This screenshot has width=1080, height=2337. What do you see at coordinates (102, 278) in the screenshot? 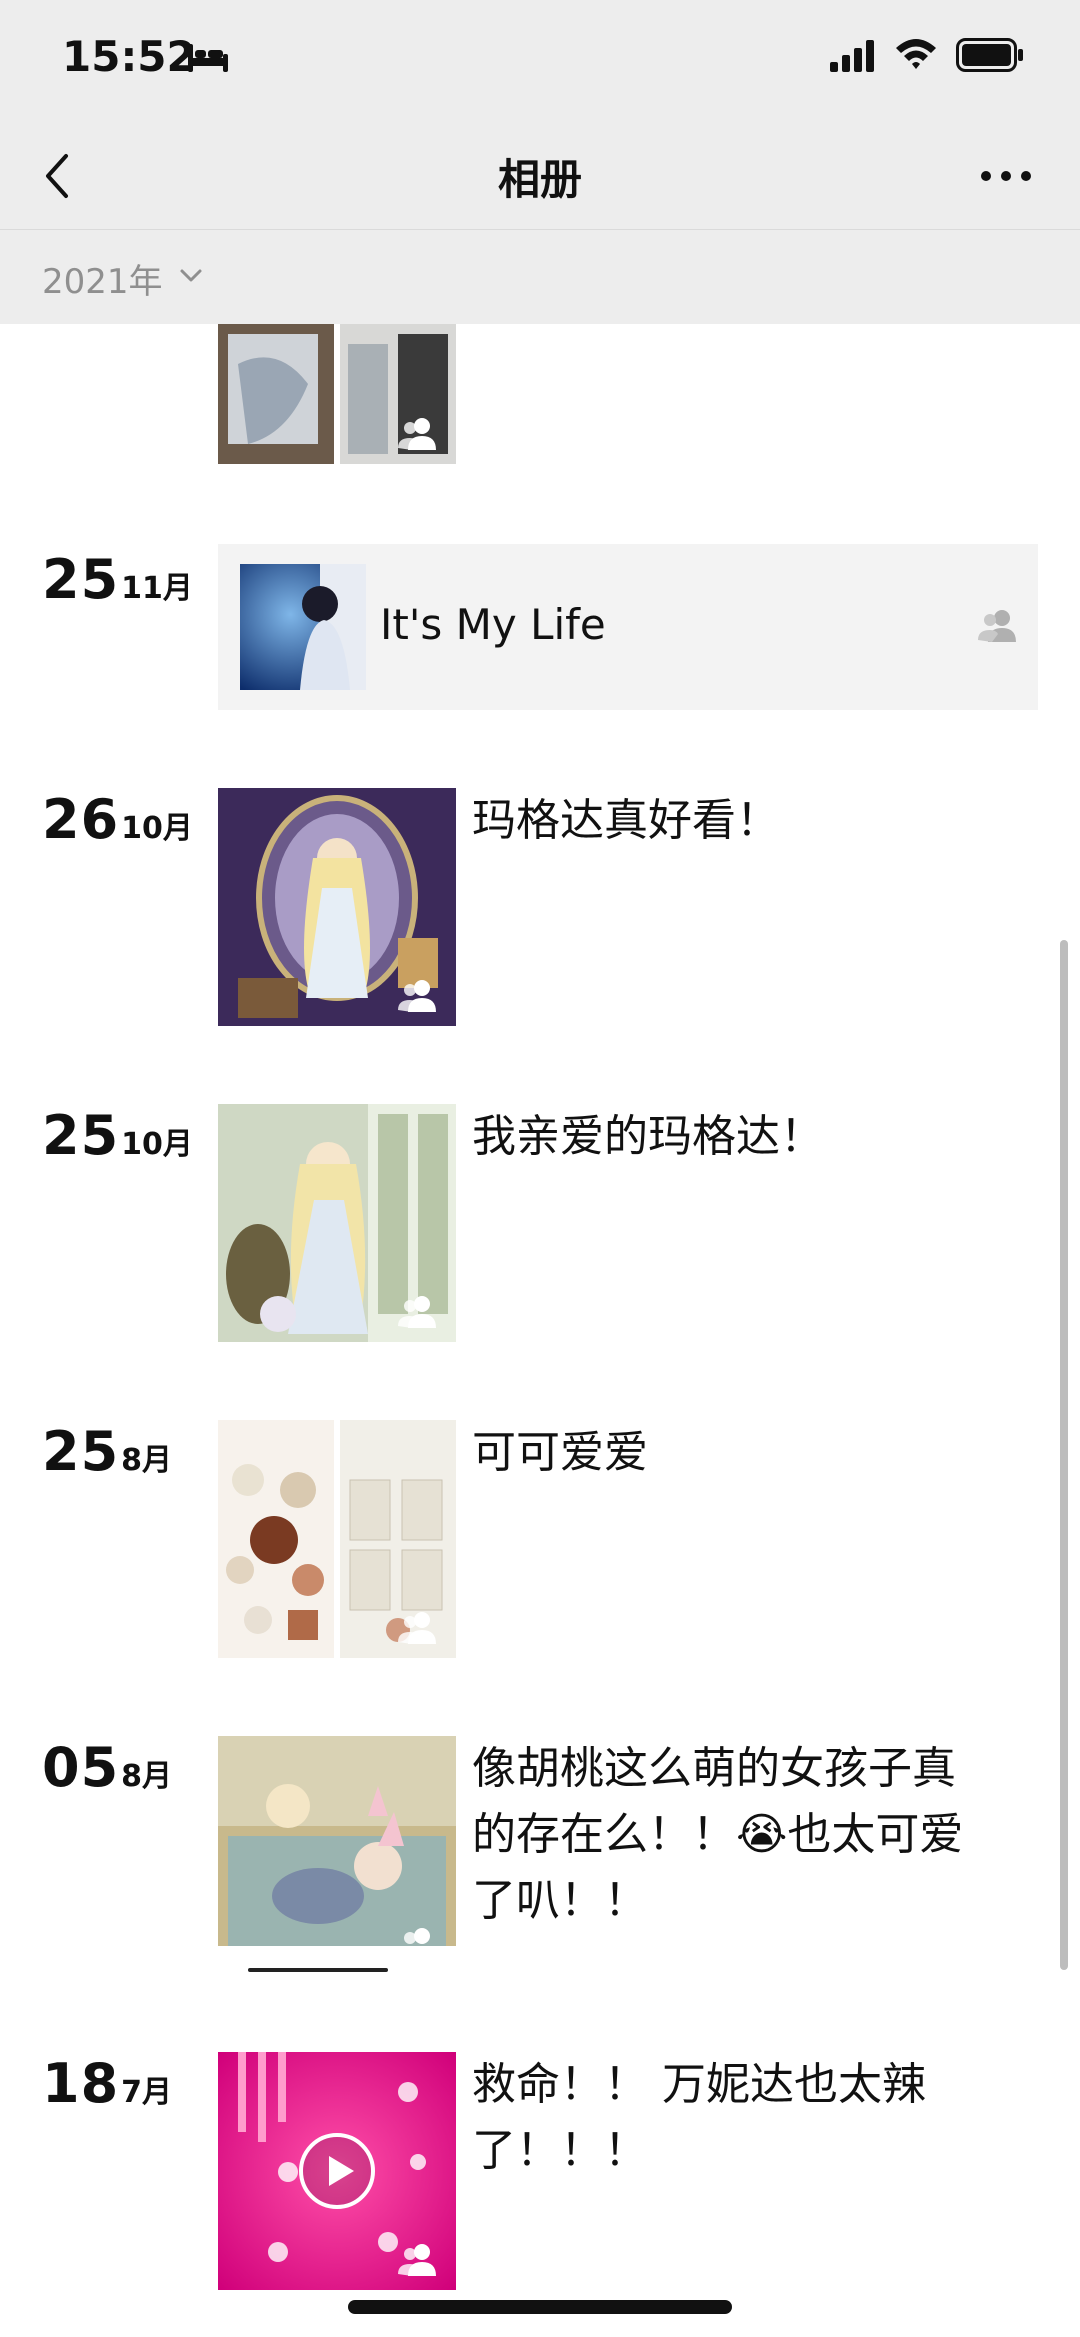
I see `year-filter-label: 2021年` at bounding box center [102, 278].